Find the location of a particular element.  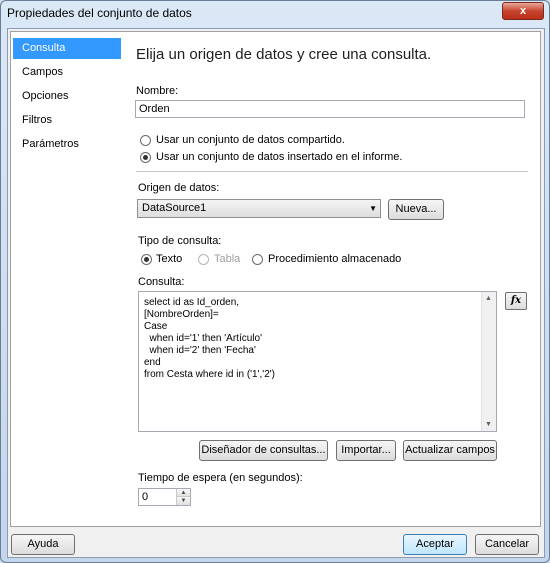

expression-fx-button: fx is located at coordinates (516, 301).